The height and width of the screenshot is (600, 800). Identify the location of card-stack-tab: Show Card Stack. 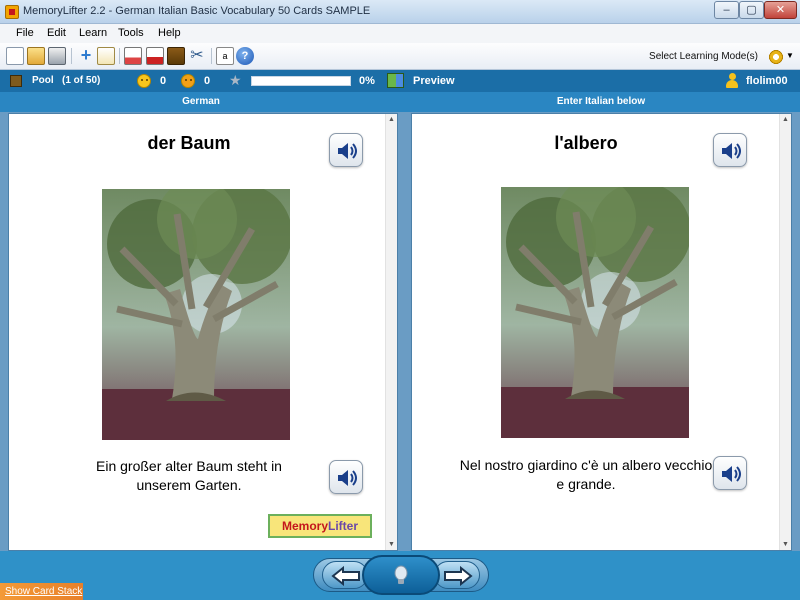
(52, 591).